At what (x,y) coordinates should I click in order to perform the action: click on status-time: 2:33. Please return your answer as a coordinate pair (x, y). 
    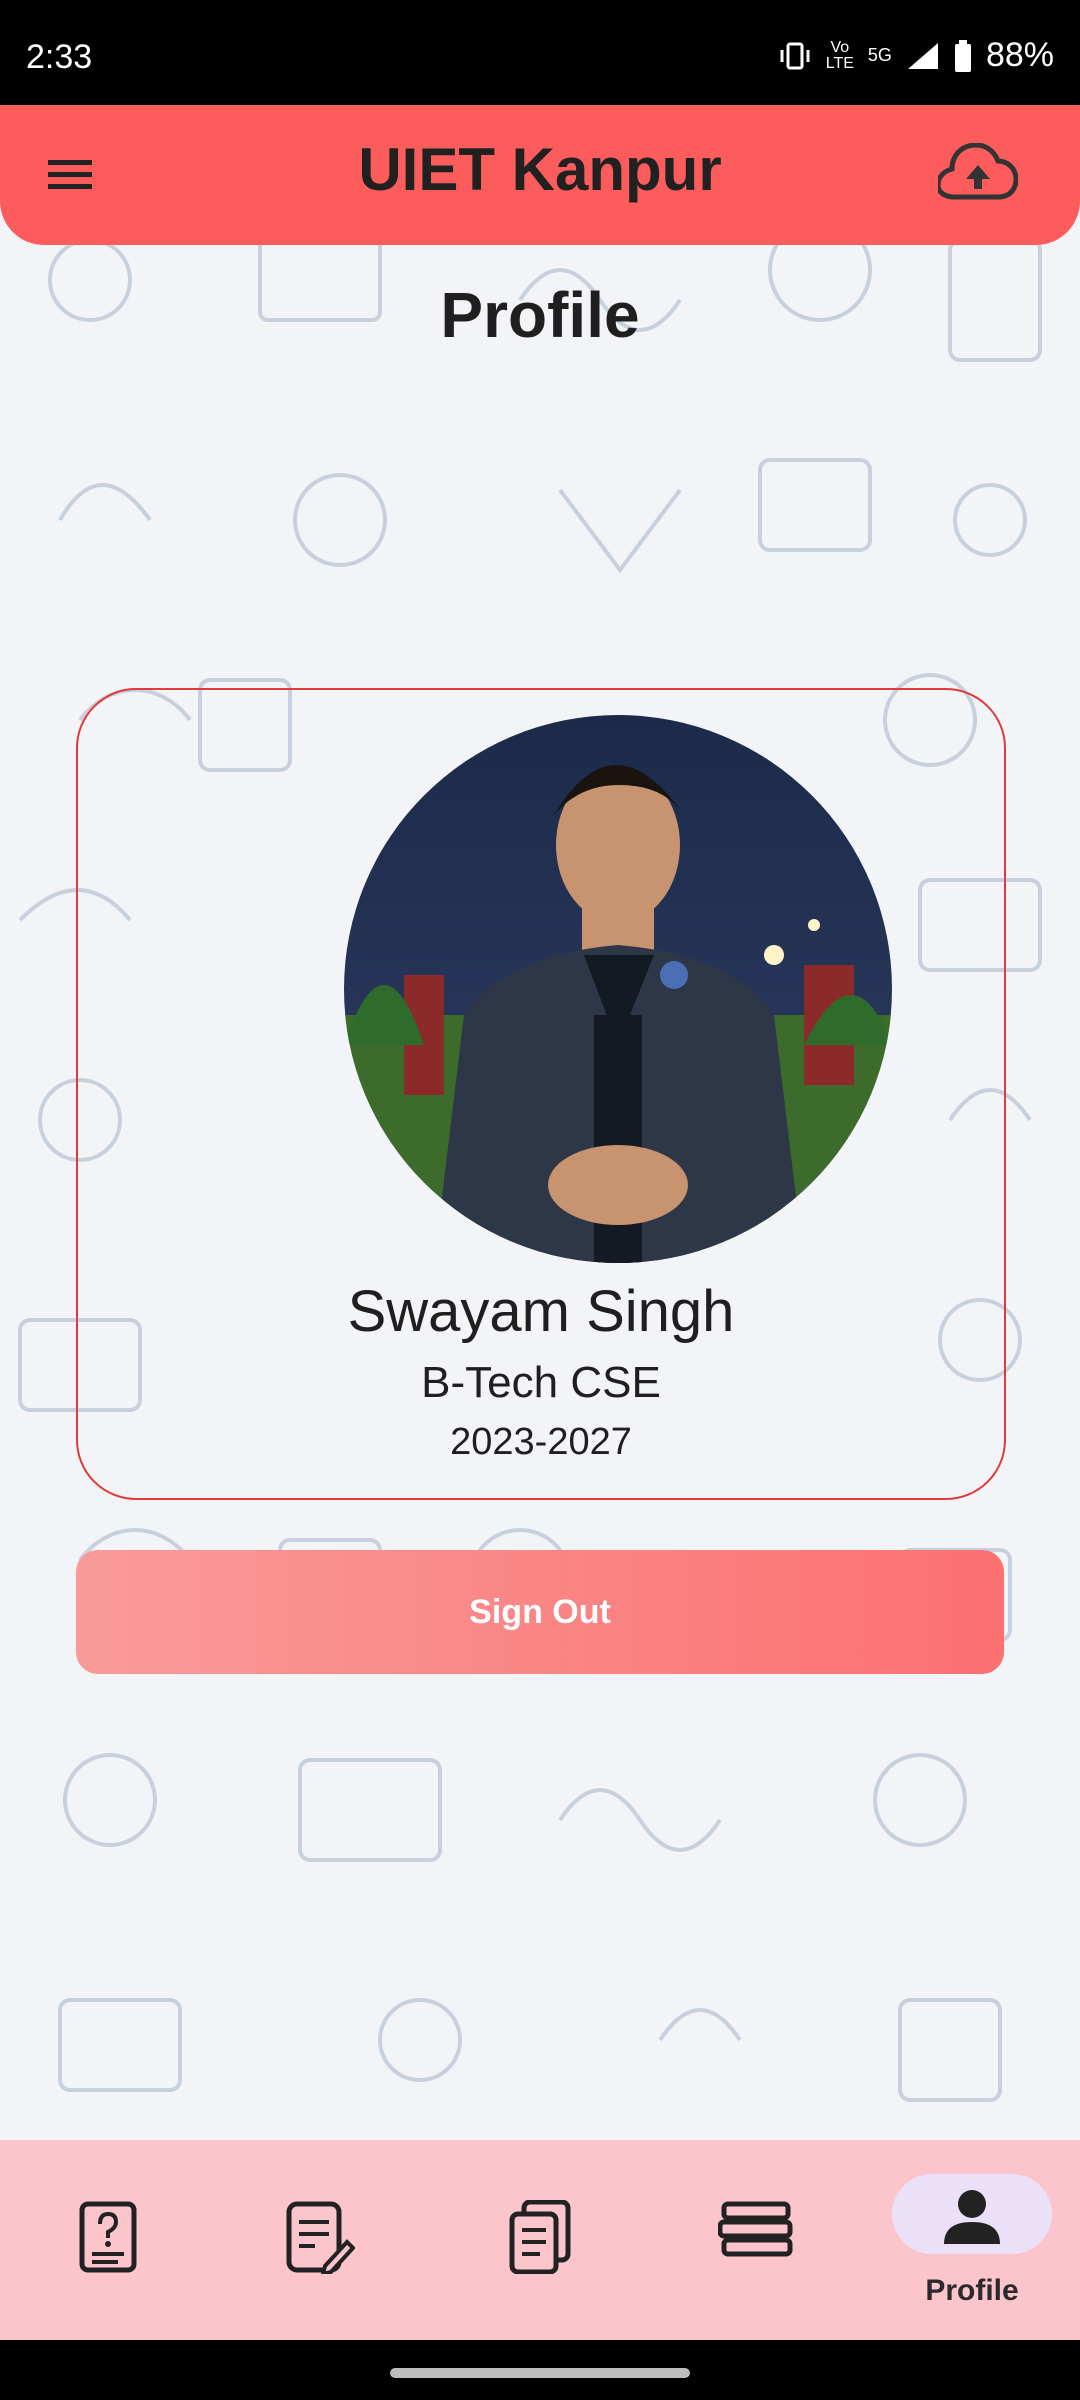
    Looking at the image, I should click on (59, 57).